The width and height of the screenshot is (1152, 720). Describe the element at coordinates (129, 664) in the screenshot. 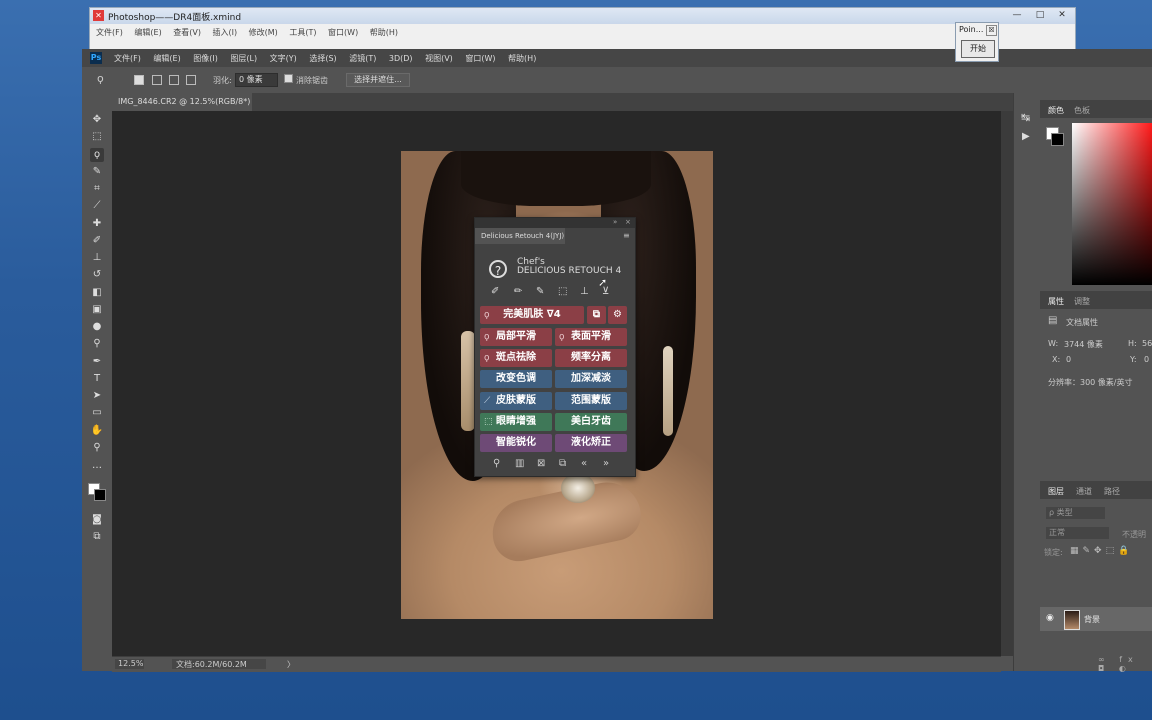

I see `zoom-level: 12.5%` at that location.